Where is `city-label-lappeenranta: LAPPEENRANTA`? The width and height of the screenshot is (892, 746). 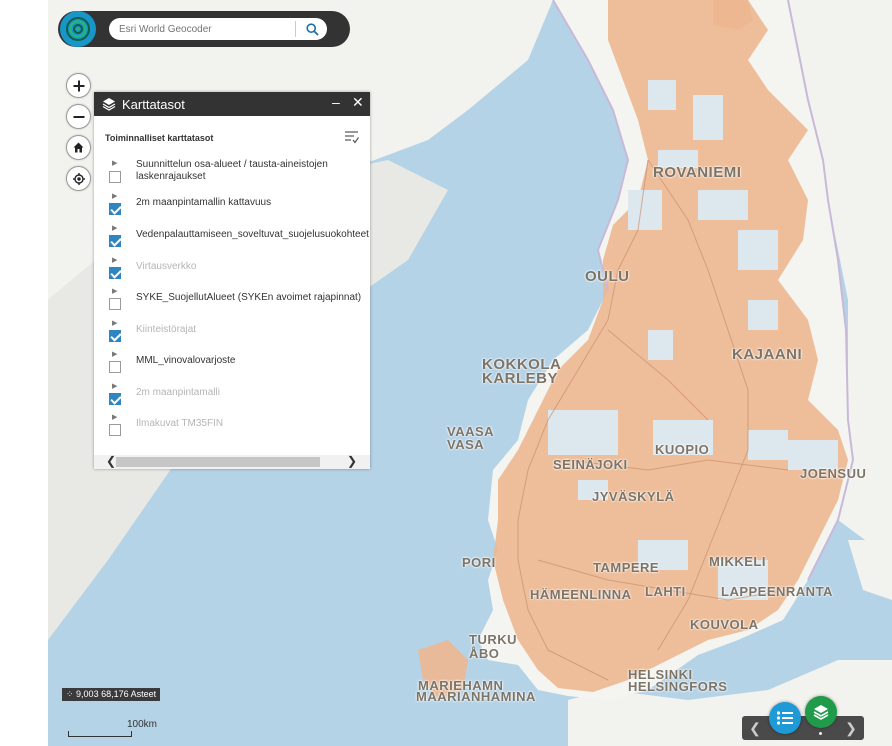
city-label-lappeenranta: LAPPEENRANTA is located at coordinates (777, 591).